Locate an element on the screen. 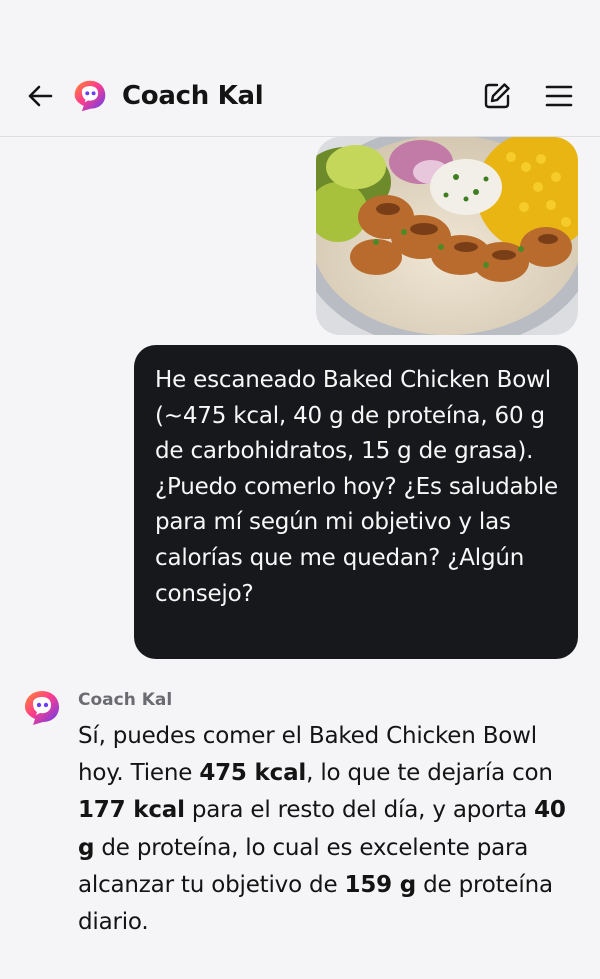 The width and height of the screenshot is (600, 979). bot-name: Coach Kal is located at coordinates (125, 700).